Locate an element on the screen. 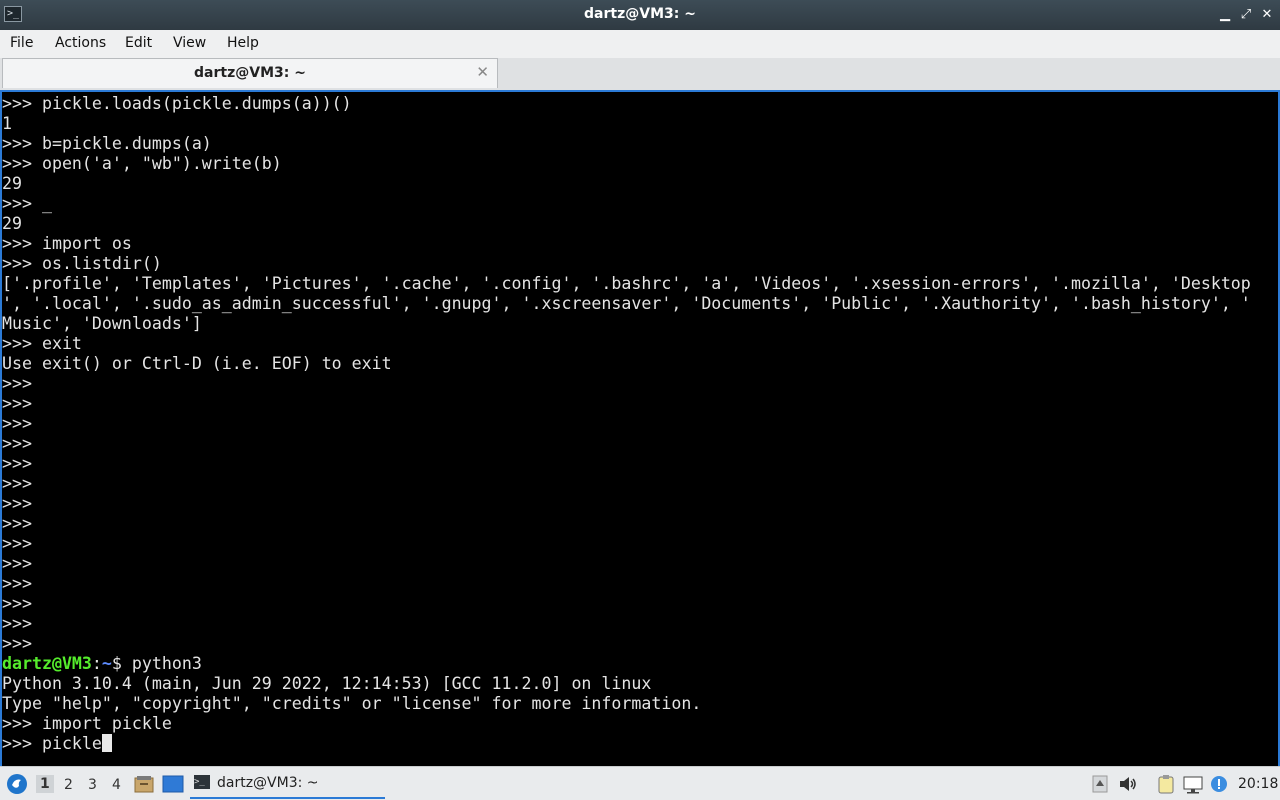 This screenshot has width=1280, height=800. workspace-1: 1 is located at coordinates (45, 784).